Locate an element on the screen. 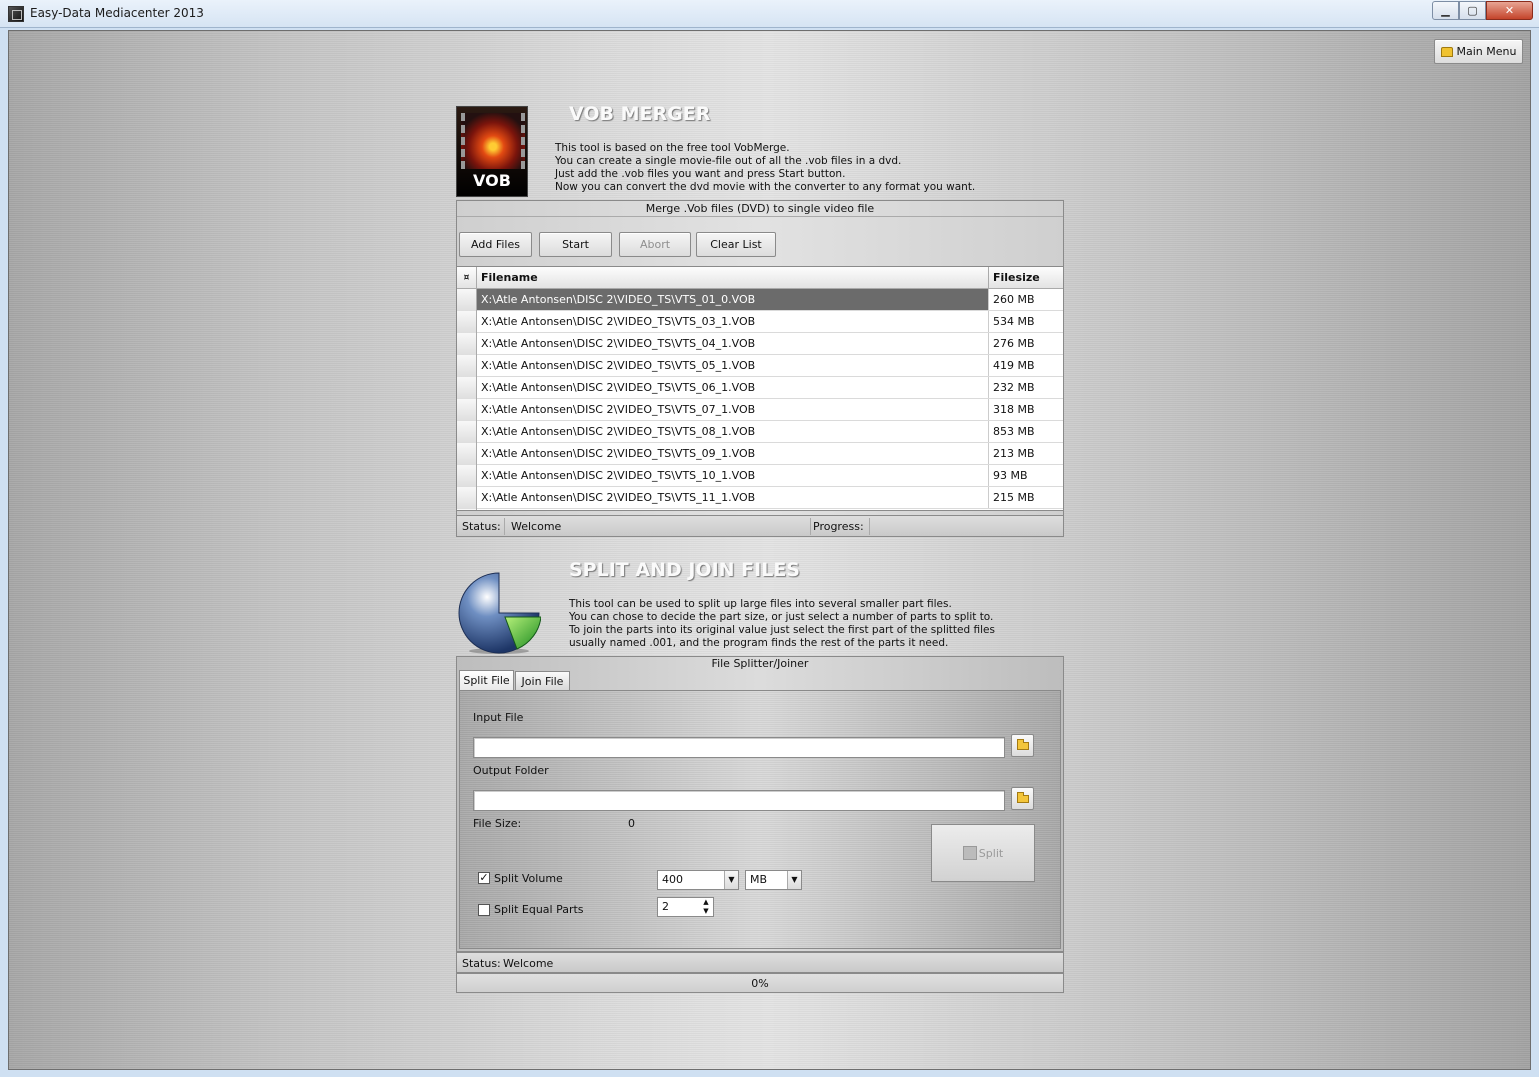  tab-split-file: Split File is located at coordinates (486, 680).